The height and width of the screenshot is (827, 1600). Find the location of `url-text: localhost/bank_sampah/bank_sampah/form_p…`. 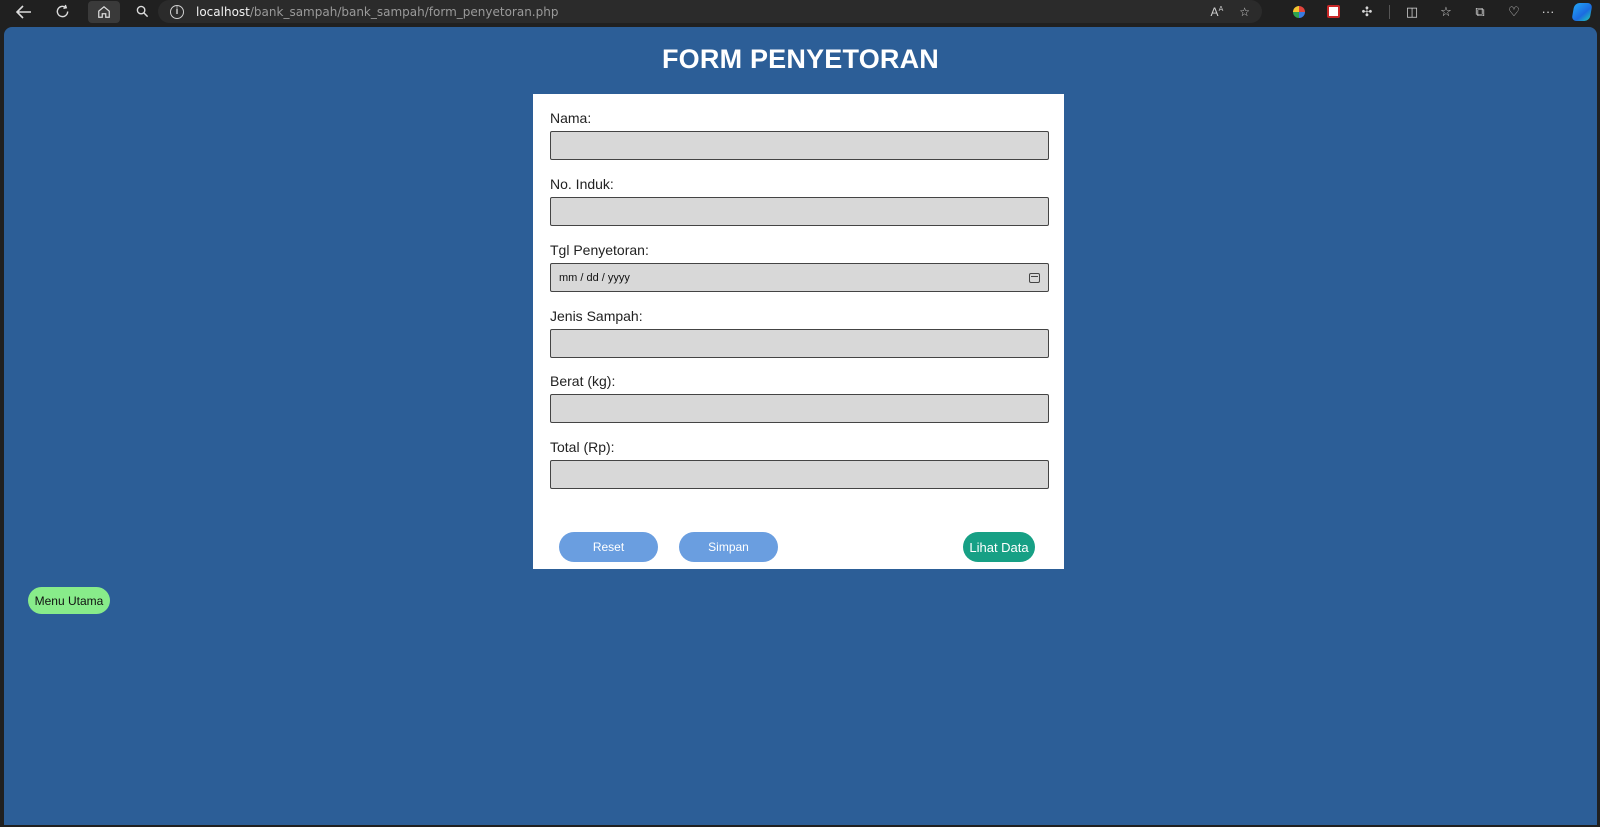

url-text: localhost/bank_sampah/bank_sampah/form_p… is located at coordinates (377, 12).